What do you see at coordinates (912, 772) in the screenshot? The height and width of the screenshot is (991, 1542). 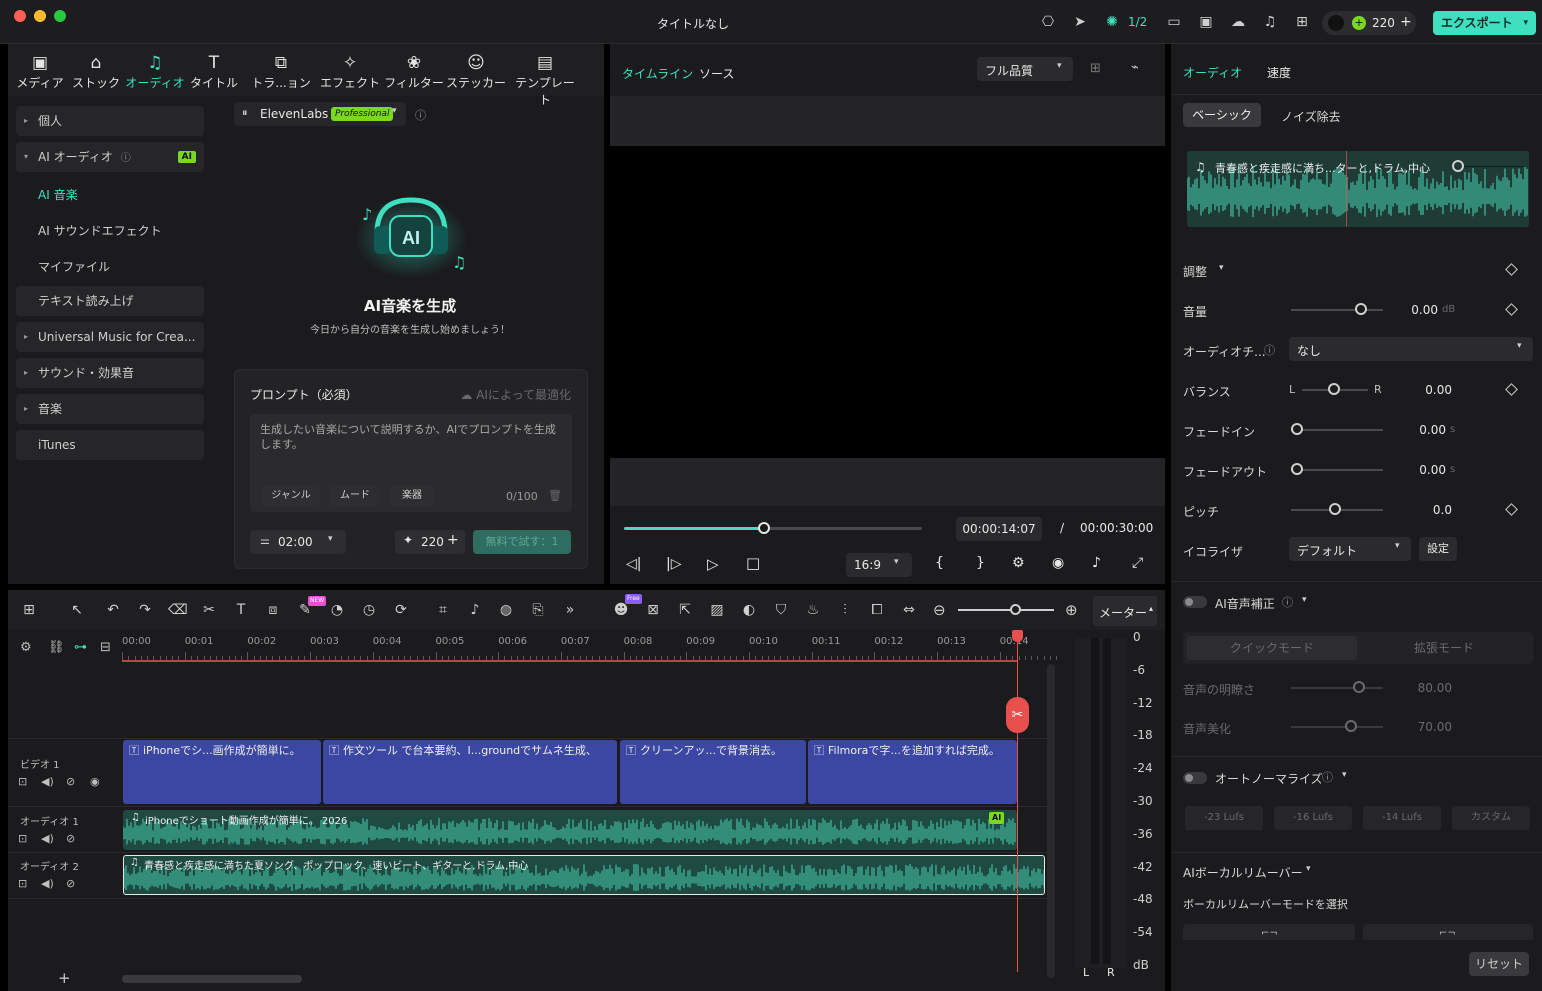 I see `video-clip: 🅃 Filmoraで字...を追加すれば完成。` at bounding box center [912, 772].